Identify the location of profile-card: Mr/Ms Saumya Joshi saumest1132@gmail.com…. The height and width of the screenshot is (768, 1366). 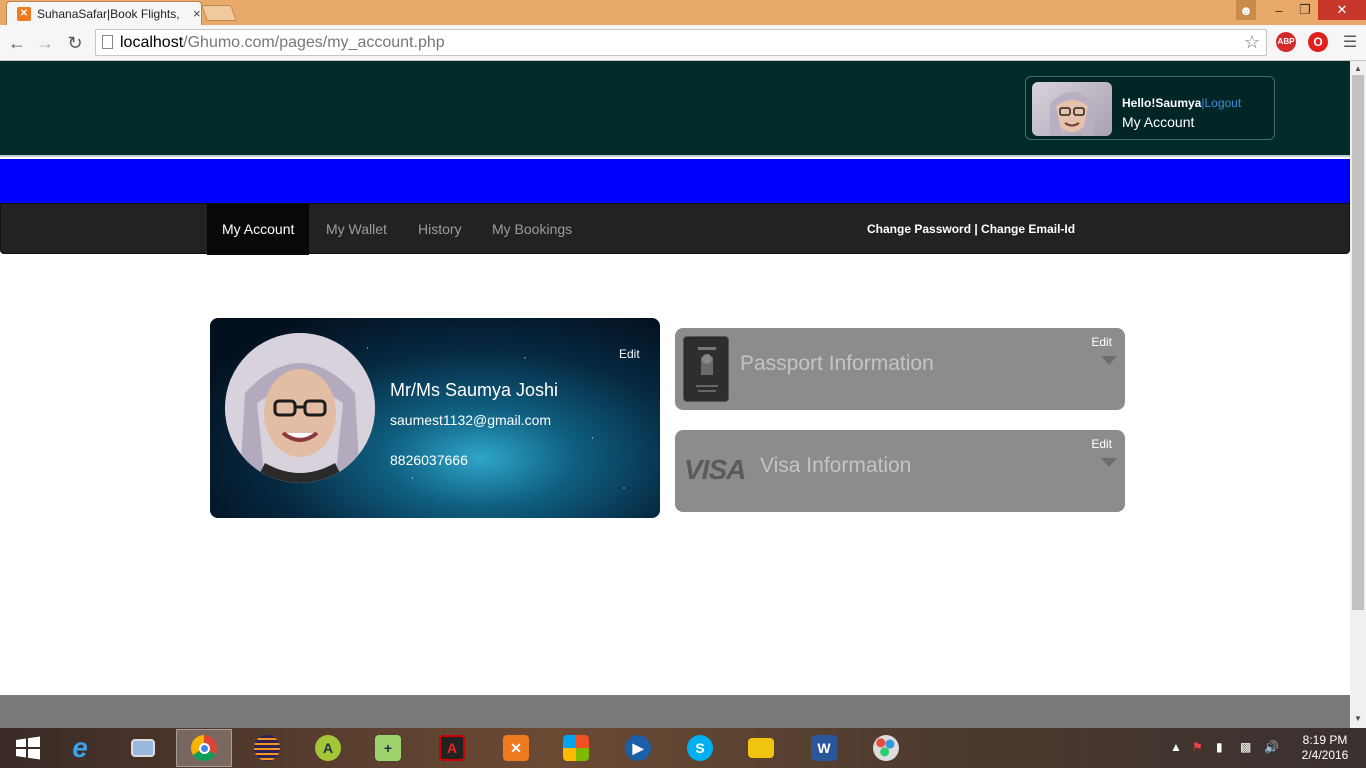
(435, 418).